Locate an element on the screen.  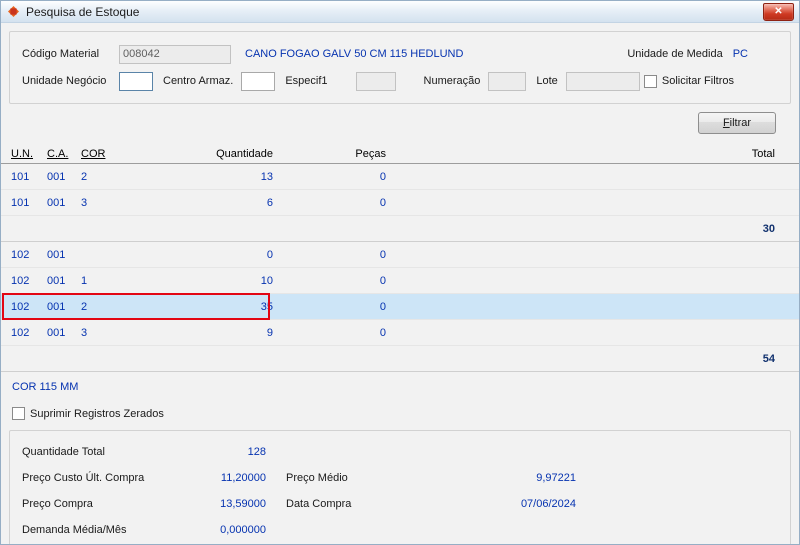
preco-medio-value: 9,97221 is located at coordinates (556, 478).